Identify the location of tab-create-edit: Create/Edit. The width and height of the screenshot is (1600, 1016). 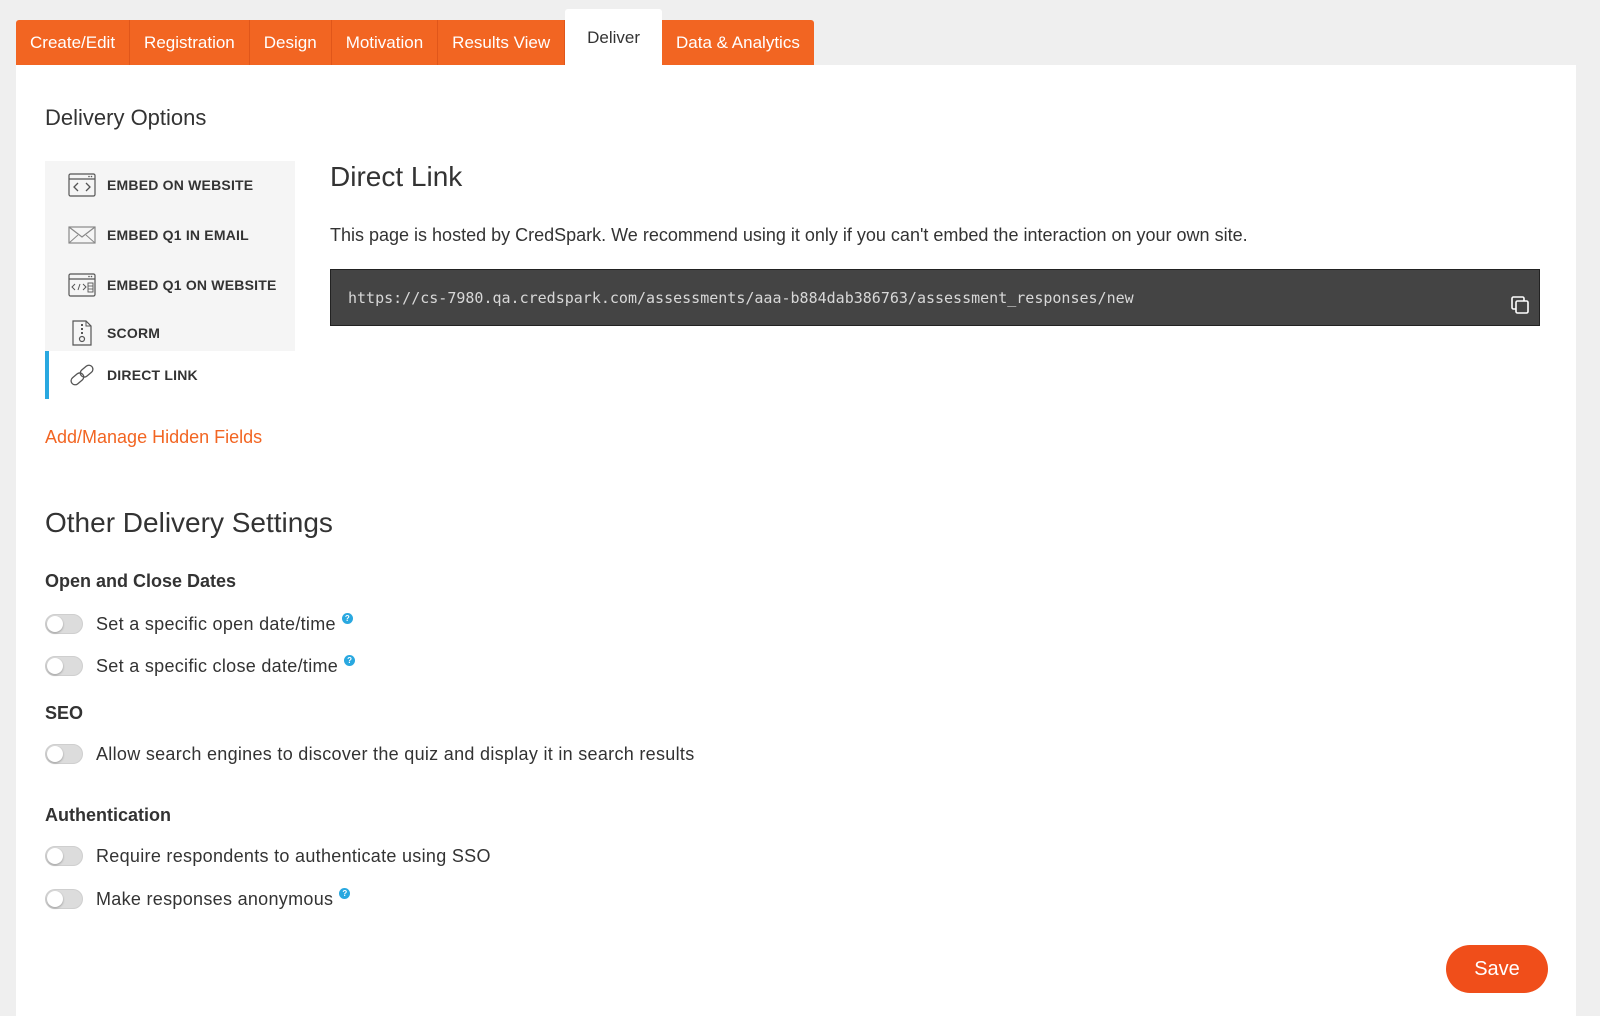
(73, 42).